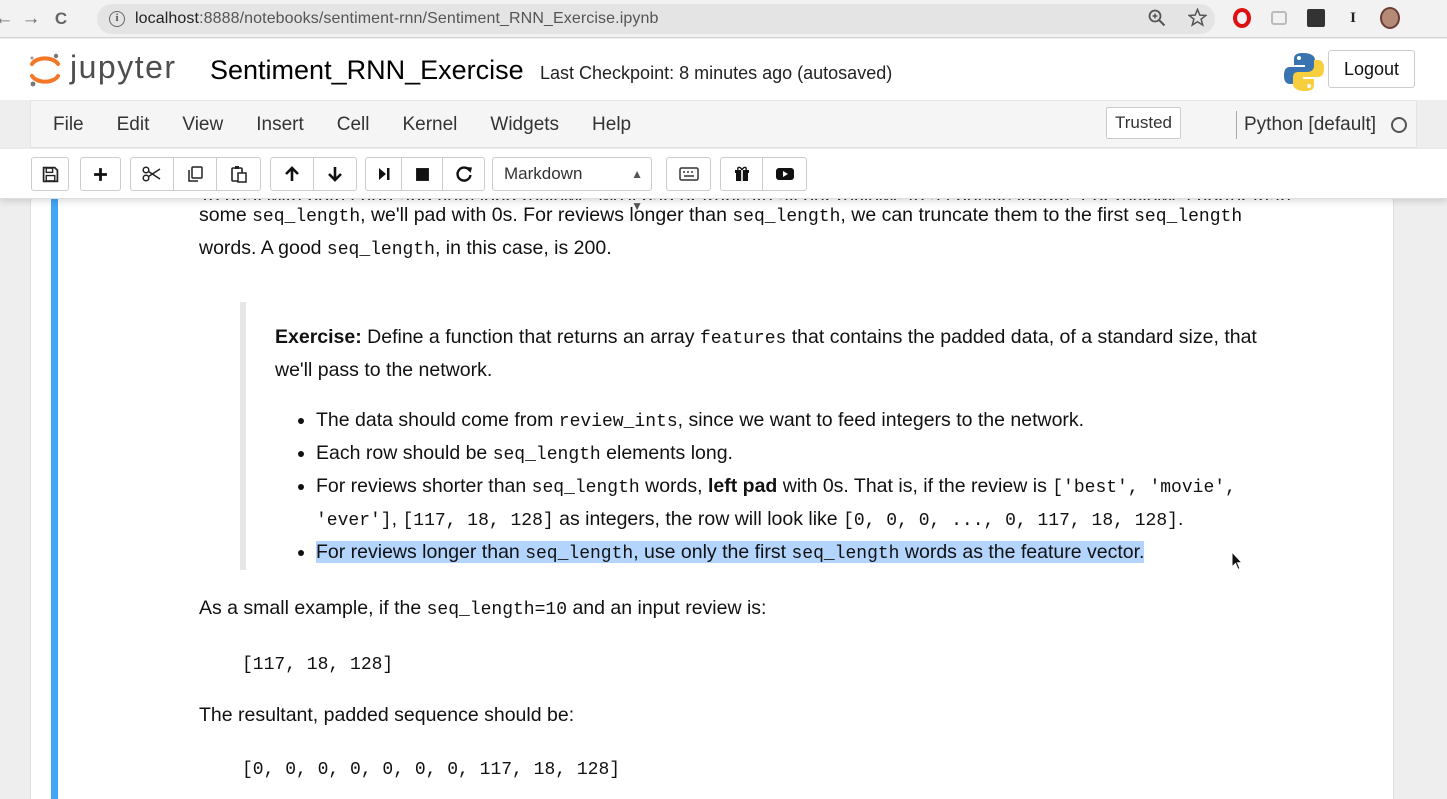 The height and width of the screenshot is (799, 1447). Describe the element at coordinates (202, 125) in the screenshot. I see `menu-view: View` at that location.